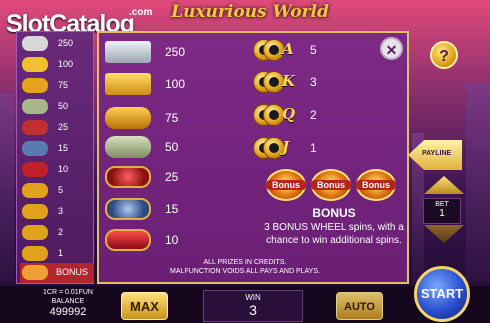 The image size is (490, 323). Describe the element at coordinates (245, 271) in the screenshot. I see `fine-print-line: MALFUNCTION VOIDS ALL PAYS AND PLAYS.` at that location.